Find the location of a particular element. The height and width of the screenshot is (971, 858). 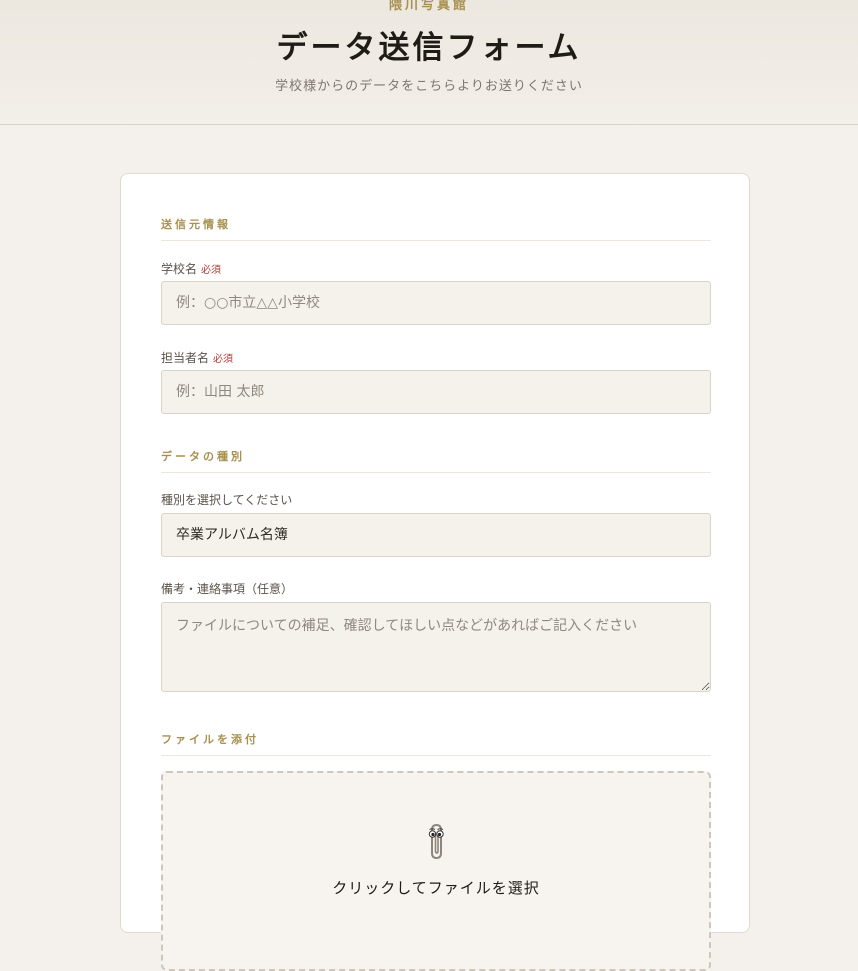

person-label: 担当者名 必須 is located at coordinates (197, 357).